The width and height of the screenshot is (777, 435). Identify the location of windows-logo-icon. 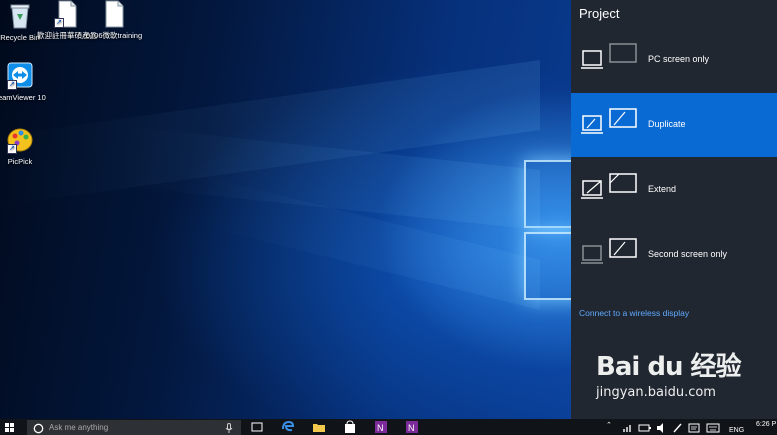
(7, 425).